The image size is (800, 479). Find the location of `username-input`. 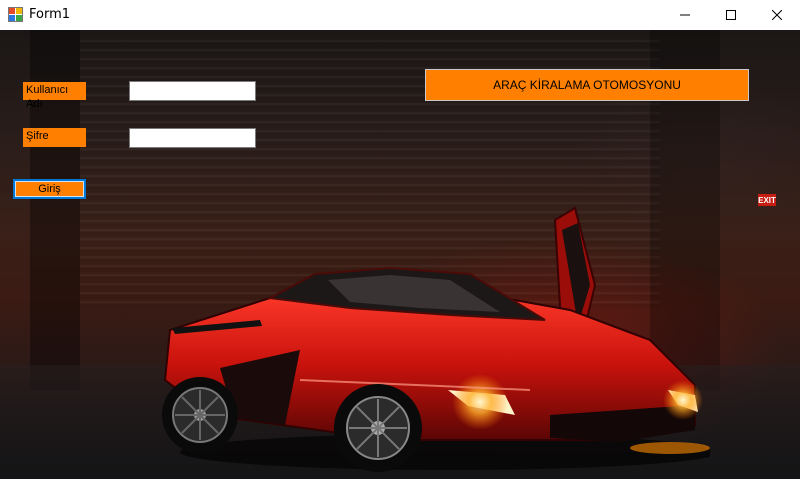

username-input is located at coordinates (192, 91).